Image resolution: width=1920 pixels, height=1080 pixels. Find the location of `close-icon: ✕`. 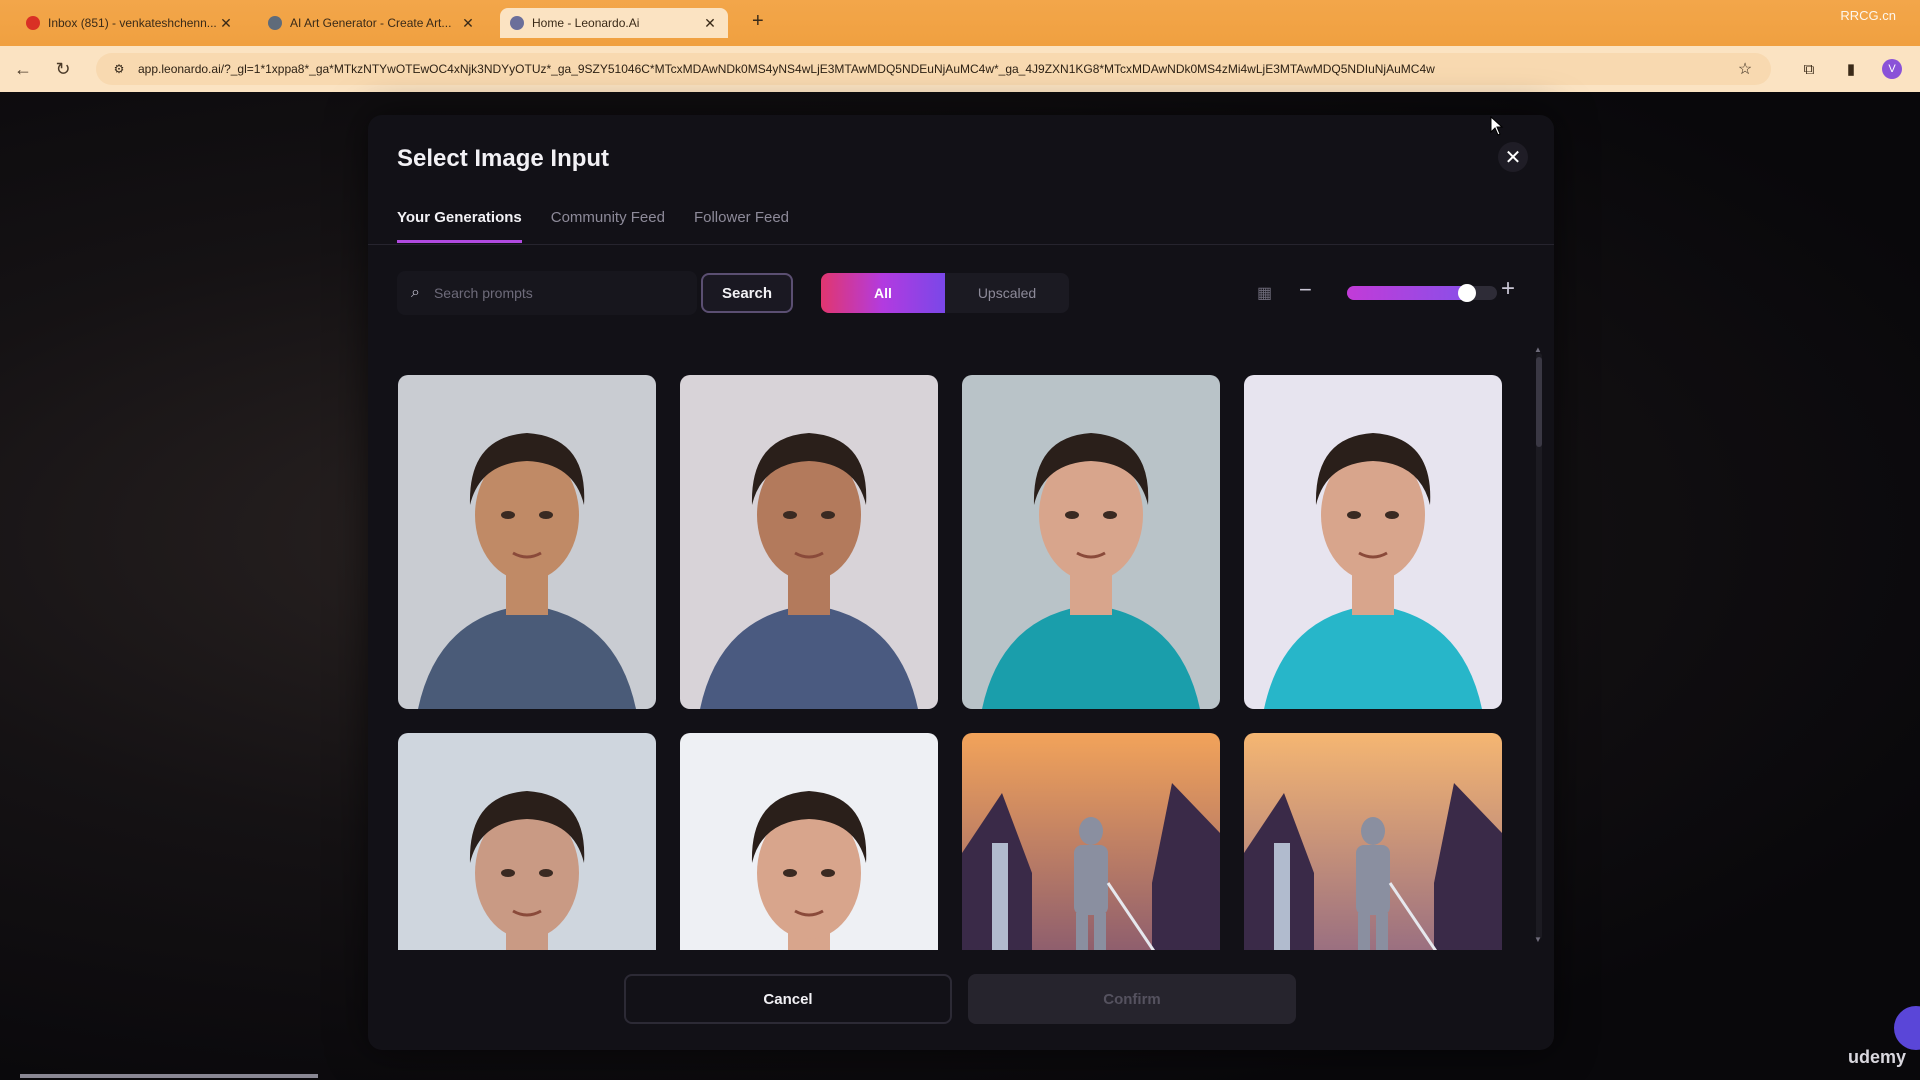

close-icon: ✕ is located at coordinates (1513, 157).